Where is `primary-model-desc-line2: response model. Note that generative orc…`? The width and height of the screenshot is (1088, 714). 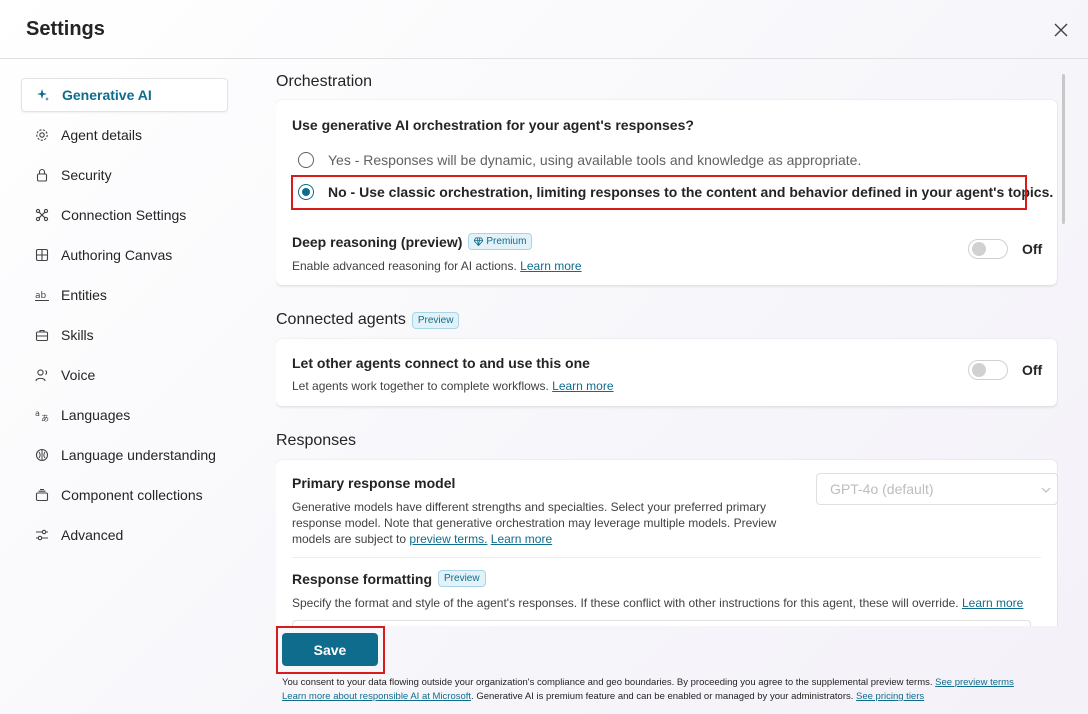 primary-model-desc-line2: response model. Note that generative orc… is located at coordinates (534, 523).